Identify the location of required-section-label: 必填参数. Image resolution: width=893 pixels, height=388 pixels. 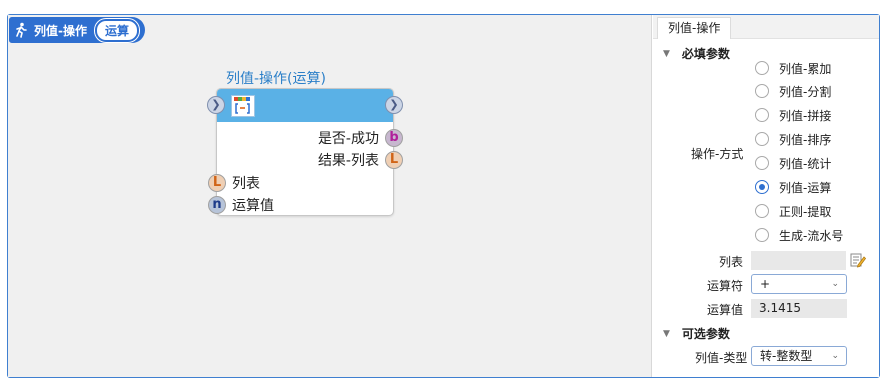
(705, 54).